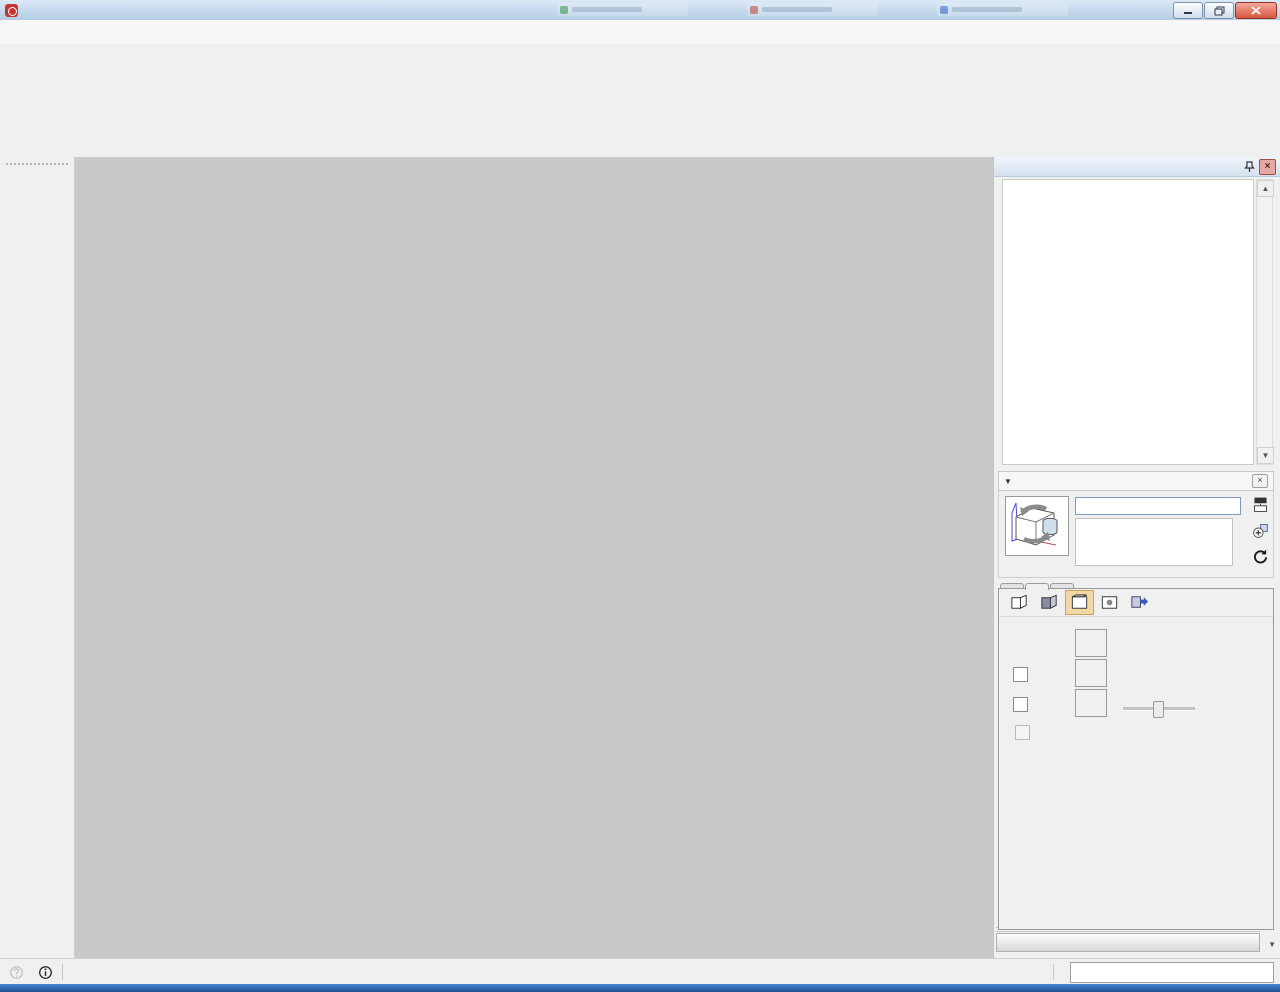 Image resolution: width=1280 pixels, height=992 pixels. What do you see at coordinates (1260, 556) in the screenshot?
I see `update-style-icon` at bounding box center [1260, 556].